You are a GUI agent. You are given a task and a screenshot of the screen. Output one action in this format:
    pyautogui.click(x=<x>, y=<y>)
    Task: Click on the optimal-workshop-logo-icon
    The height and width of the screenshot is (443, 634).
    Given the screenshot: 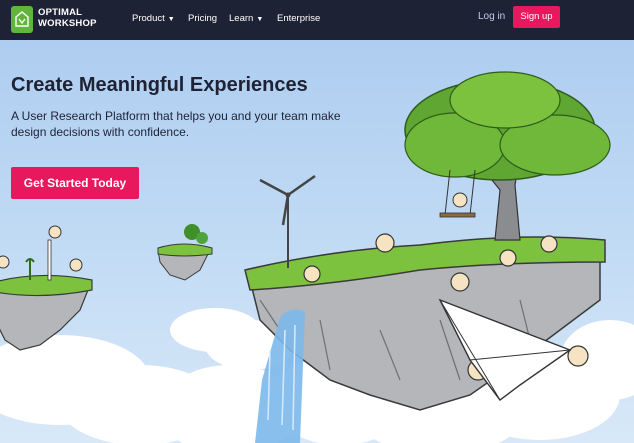 What is the action you would take?
    pyautogui.click(x=22, y=19)
    